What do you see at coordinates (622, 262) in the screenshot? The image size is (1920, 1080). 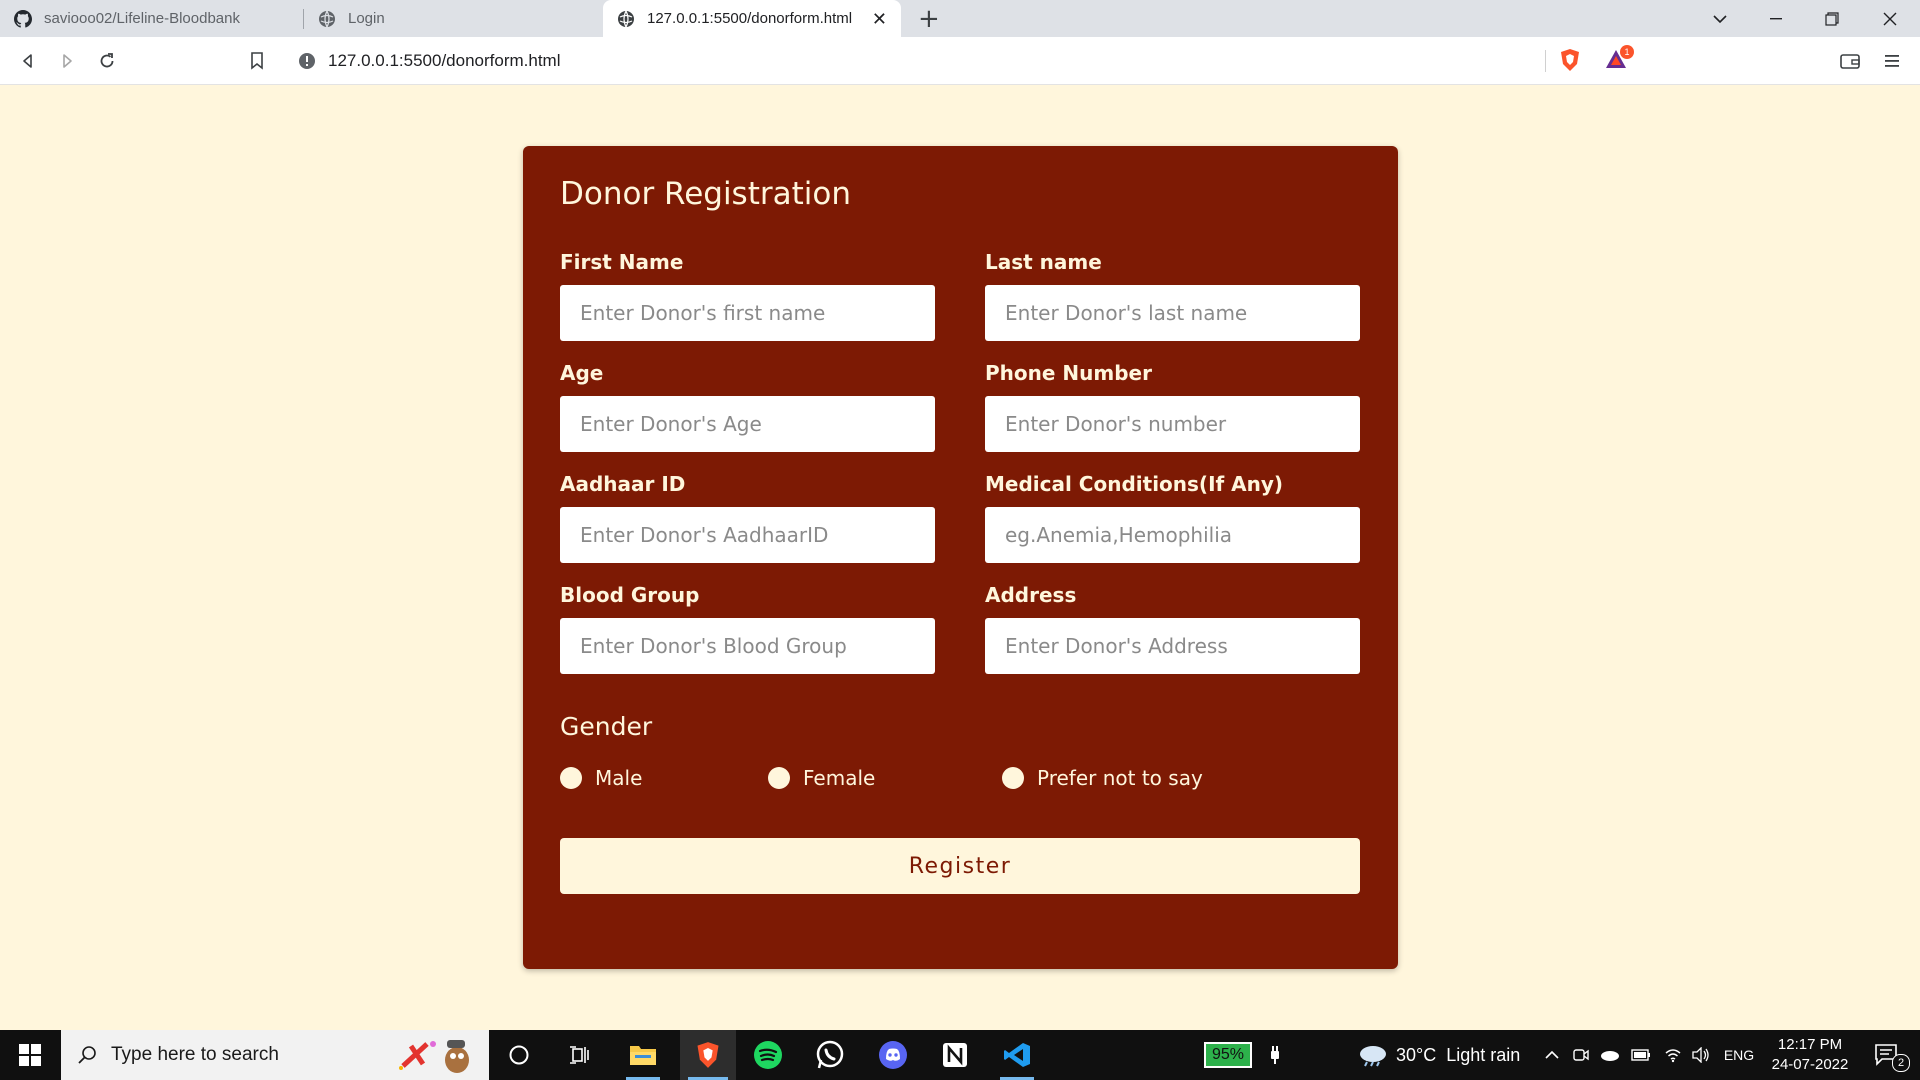 I see `first-name-label: First Name` at bounding box center [622, 262].